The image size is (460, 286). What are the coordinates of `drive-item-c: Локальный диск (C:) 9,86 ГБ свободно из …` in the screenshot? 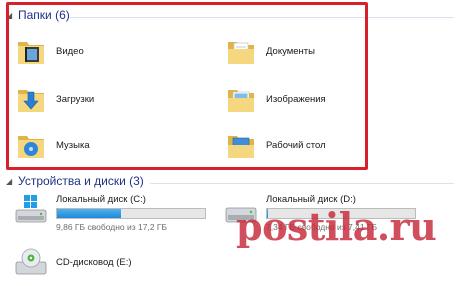 It's located at (110, 213).